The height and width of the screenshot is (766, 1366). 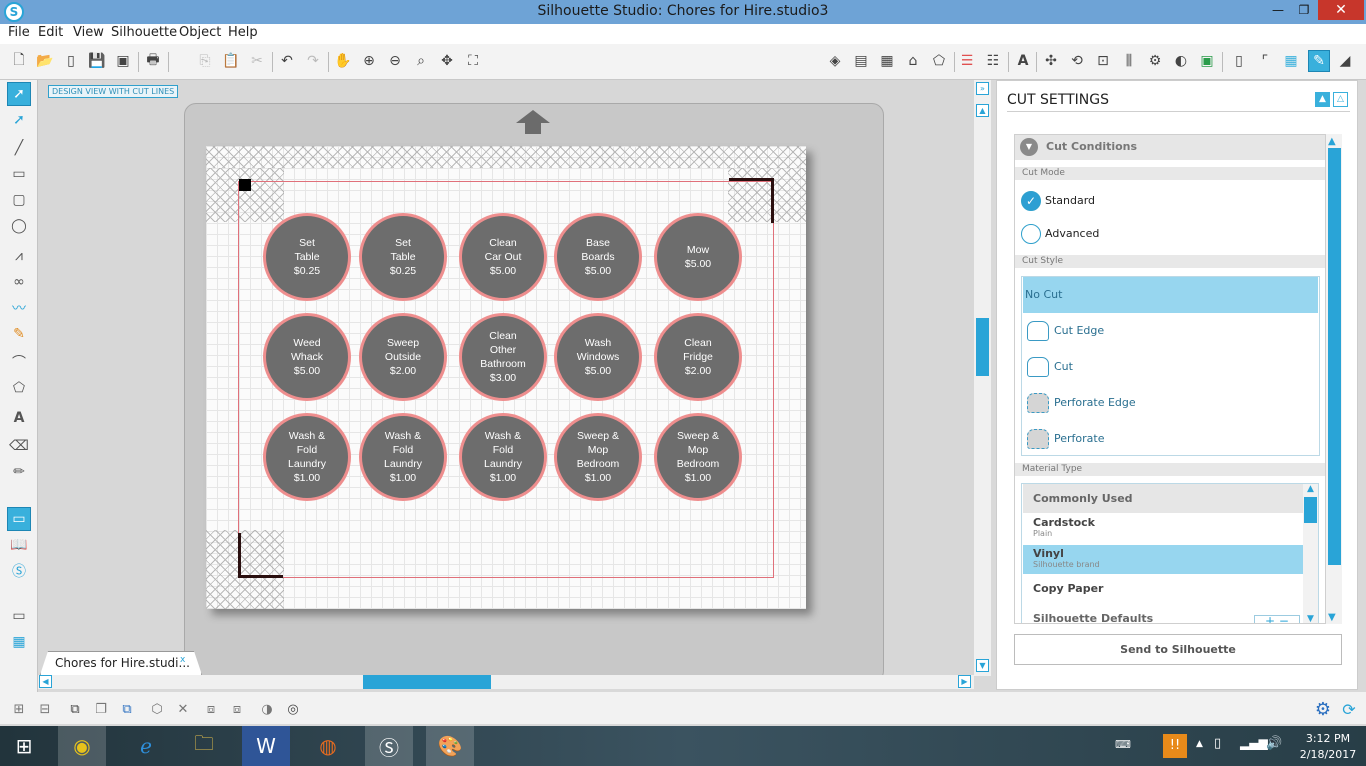 I want to click on release-compound-icon: ❐, so click(x=101, y=709).